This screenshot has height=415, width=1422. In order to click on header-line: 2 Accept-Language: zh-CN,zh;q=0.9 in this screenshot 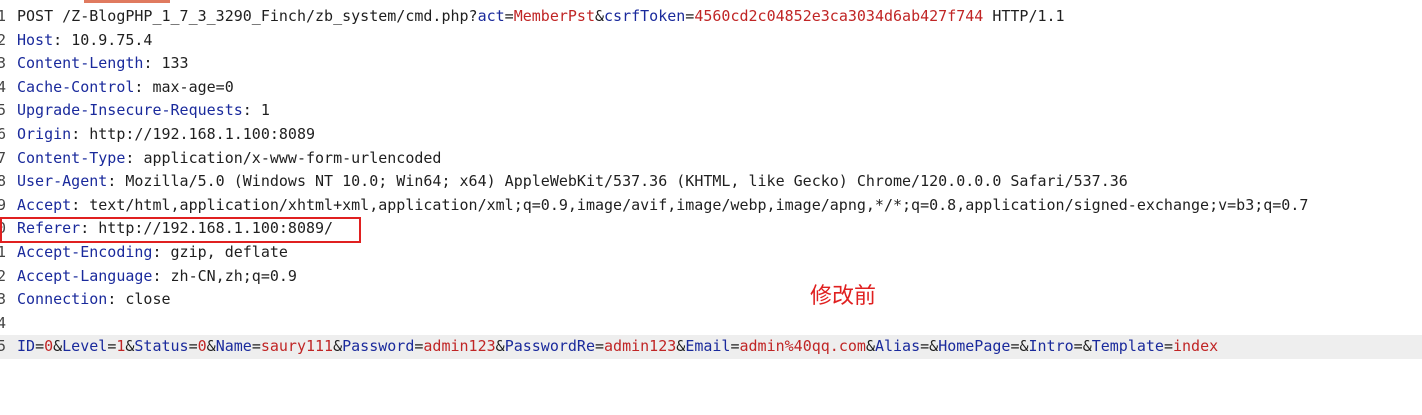, I will do `click(711, 277)`.